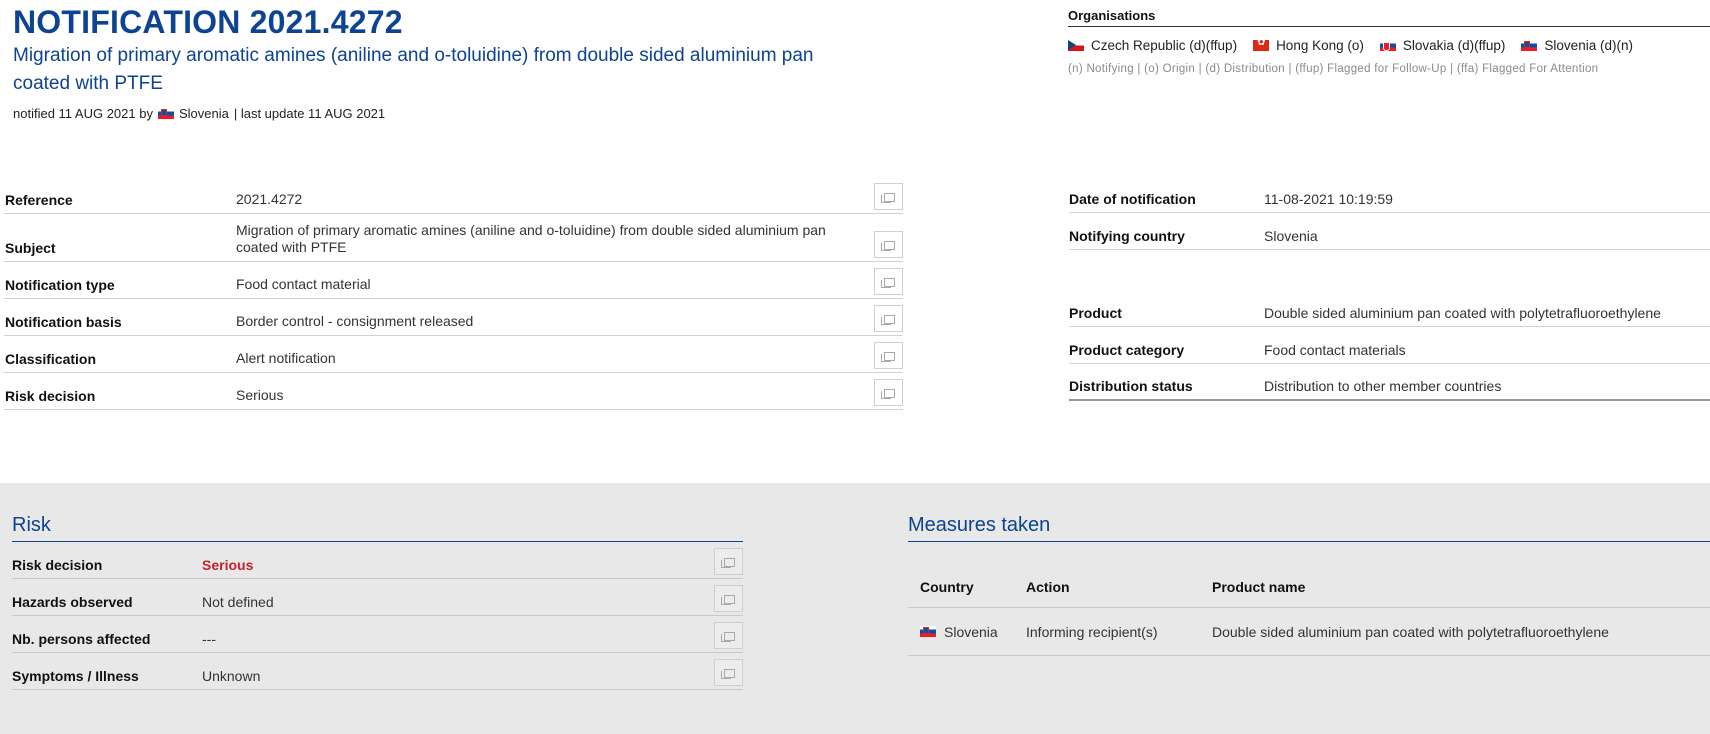 The width and height of the screenshot is (1710, 734). Describe the element at coordinates (75, 676) in the screenshot. I see `risk-label: Symptoms / Illness` at that location.